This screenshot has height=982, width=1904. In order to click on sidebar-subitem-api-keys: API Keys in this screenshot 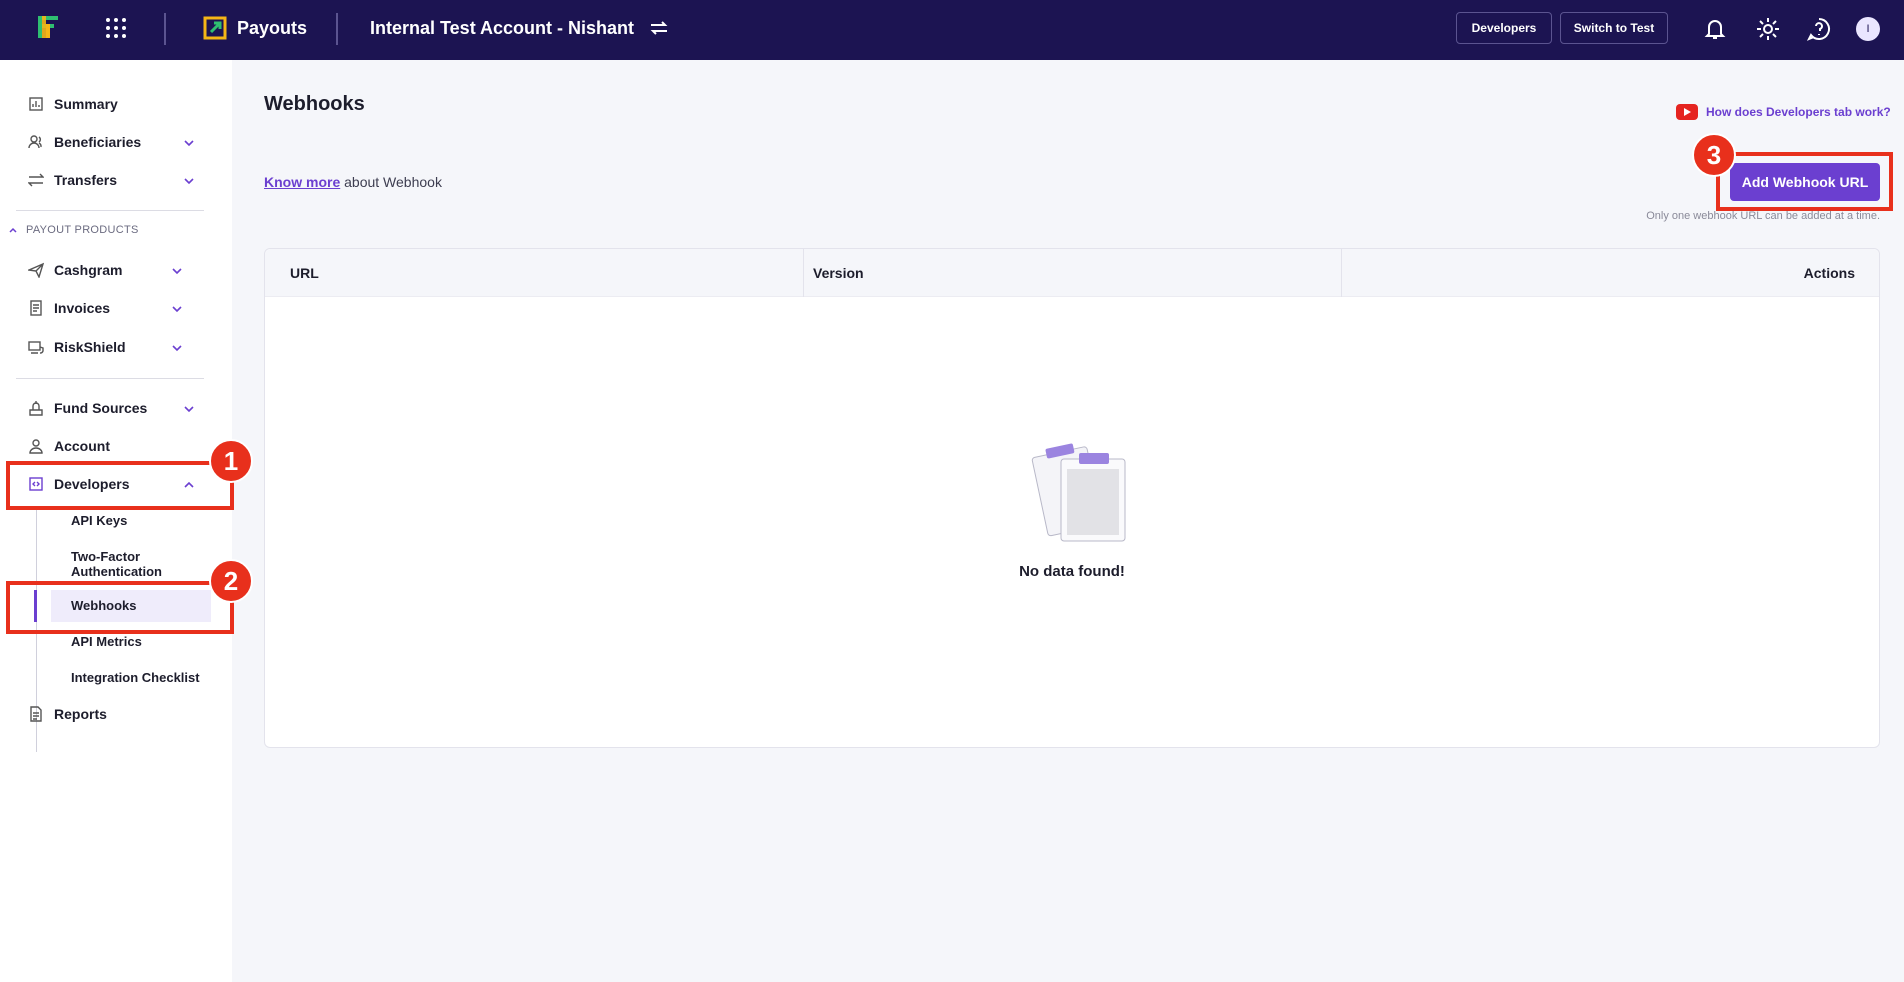, I will do `click(99, 520)`.